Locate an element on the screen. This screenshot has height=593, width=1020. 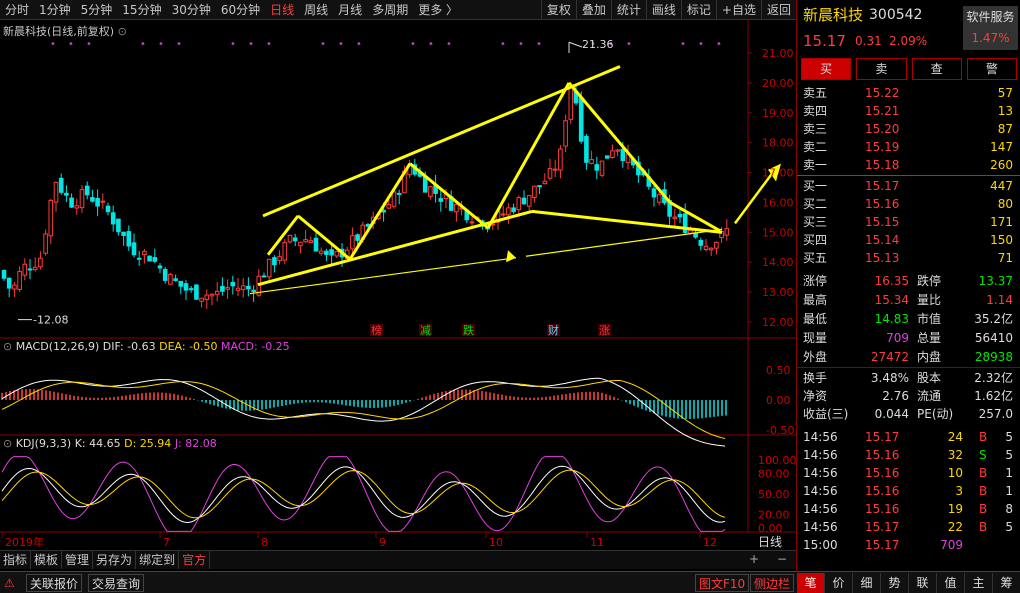
period-tab-10: 更多 〉 is located at coordinates (438, 10).